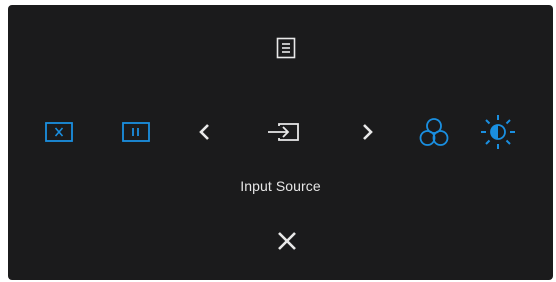  I want to click on shortcut-pip-off-button, so click(59, 132).